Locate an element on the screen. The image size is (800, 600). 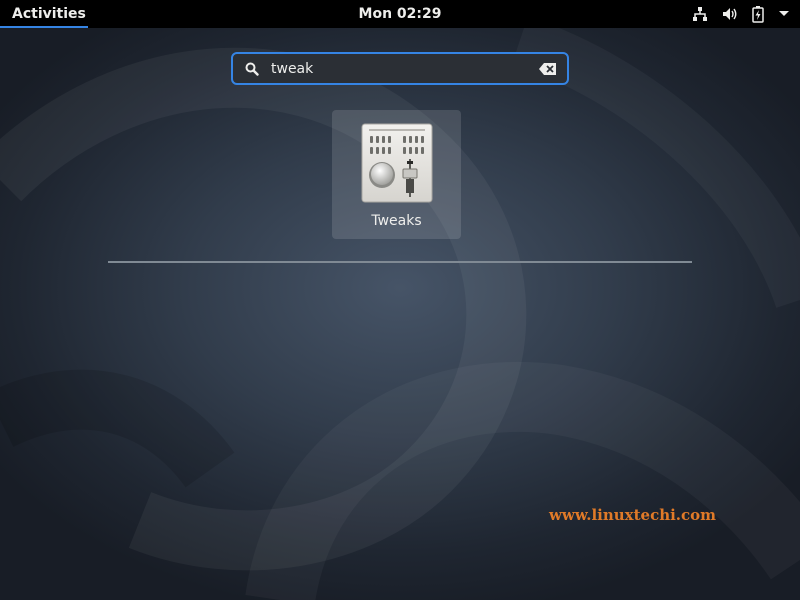
activities-label: Activities is located at coordinates (49, 14).